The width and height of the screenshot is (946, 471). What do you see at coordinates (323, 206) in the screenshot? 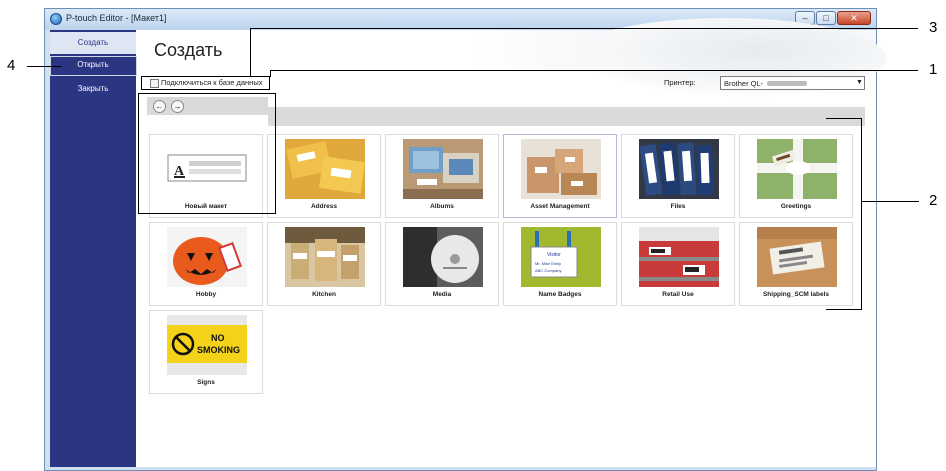
I see `template-label: Address` at bounding box center [323, 206].